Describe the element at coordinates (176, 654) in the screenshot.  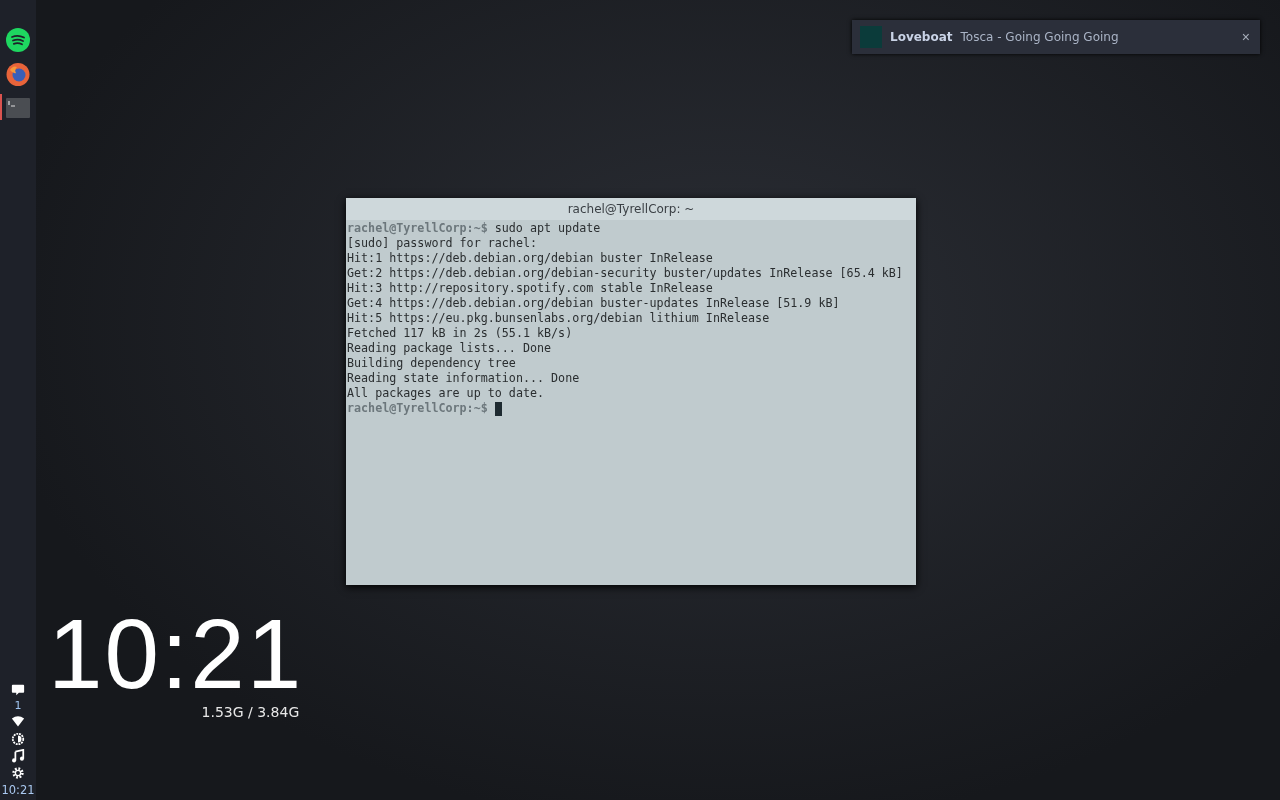
I see `desktop-clock: 10:21` at that location.